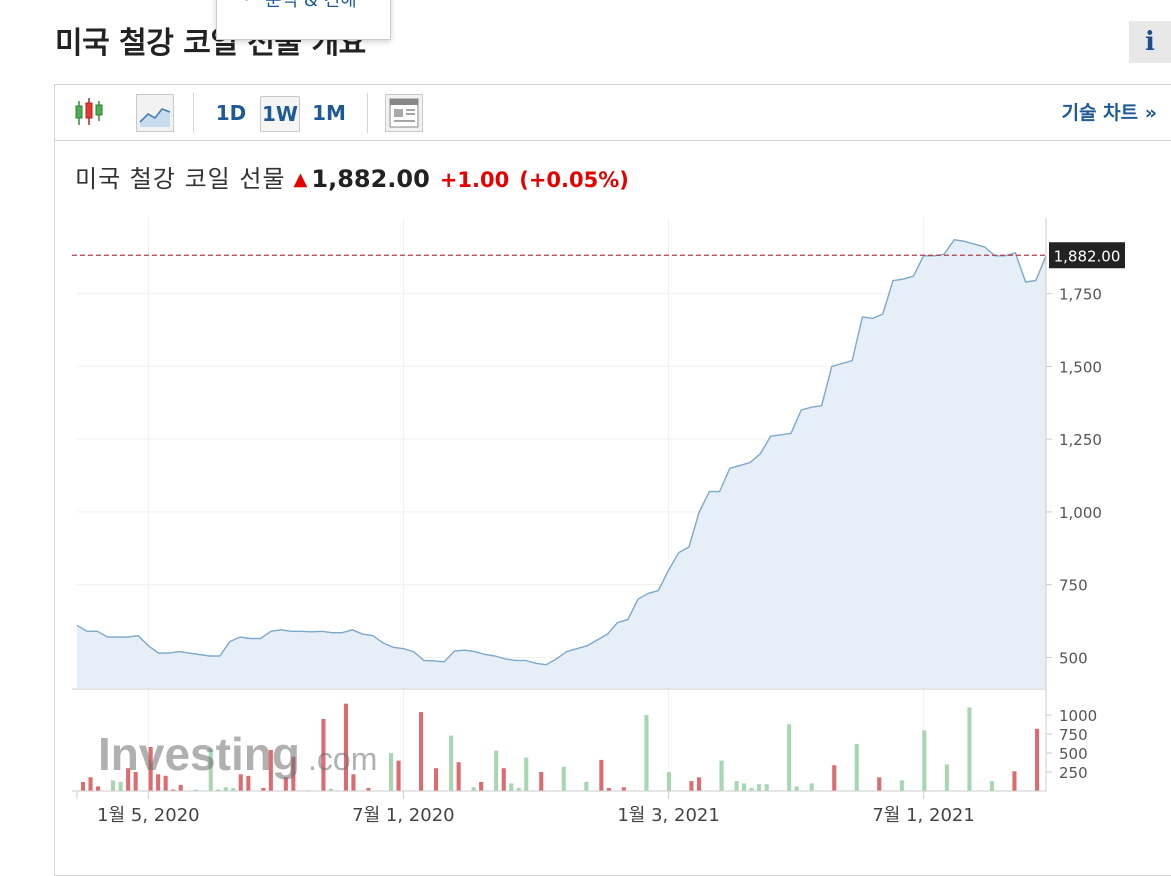 Image resolution: width=1171 pixels, height=876 pixels. I want to click on x-tick-label: 7월 1, 2020, so click(403, 815).